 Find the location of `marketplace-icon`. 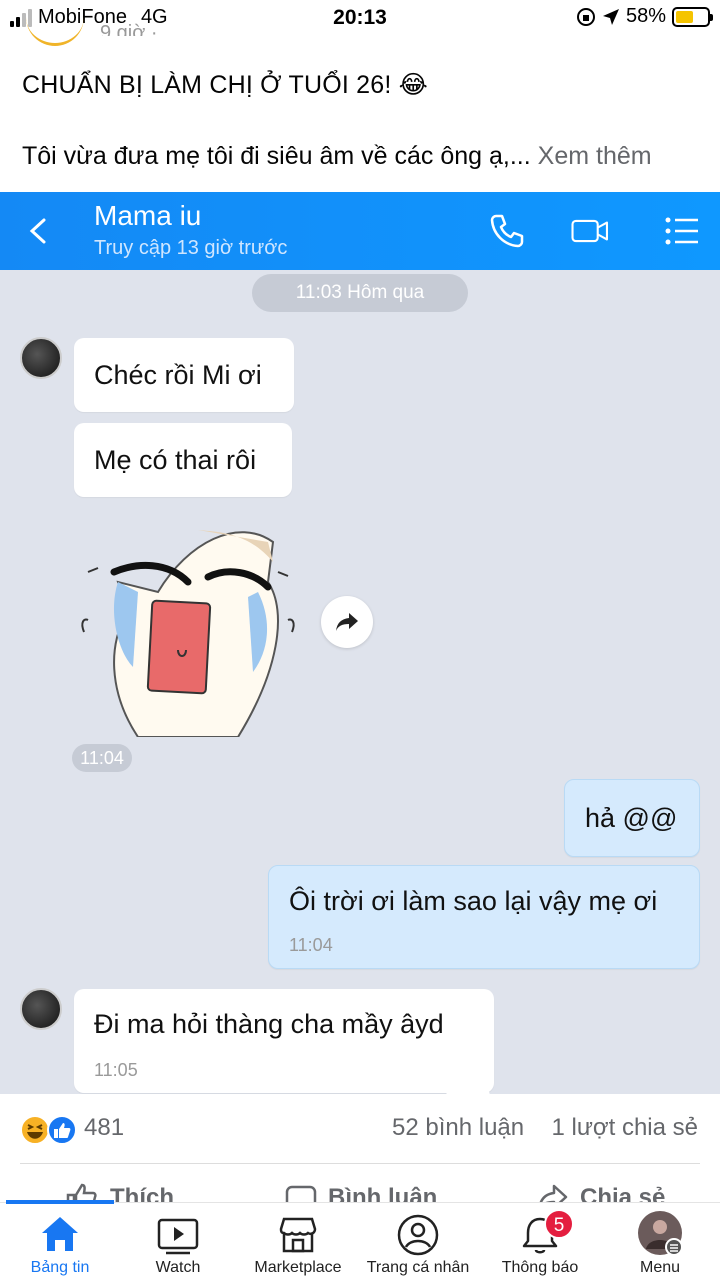

marketplace-icon is located at coordinates (298, 1235).